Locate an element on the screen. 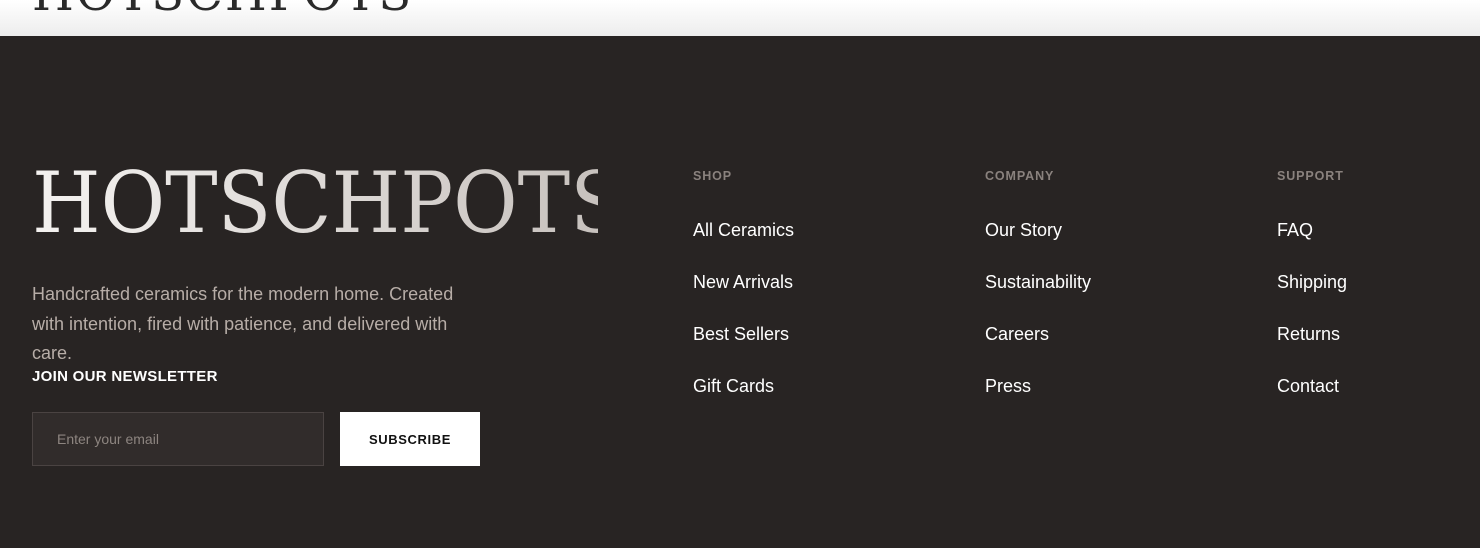  company-links: Our Story Sustainability Careers Press is located at coordinates (1095, 323).